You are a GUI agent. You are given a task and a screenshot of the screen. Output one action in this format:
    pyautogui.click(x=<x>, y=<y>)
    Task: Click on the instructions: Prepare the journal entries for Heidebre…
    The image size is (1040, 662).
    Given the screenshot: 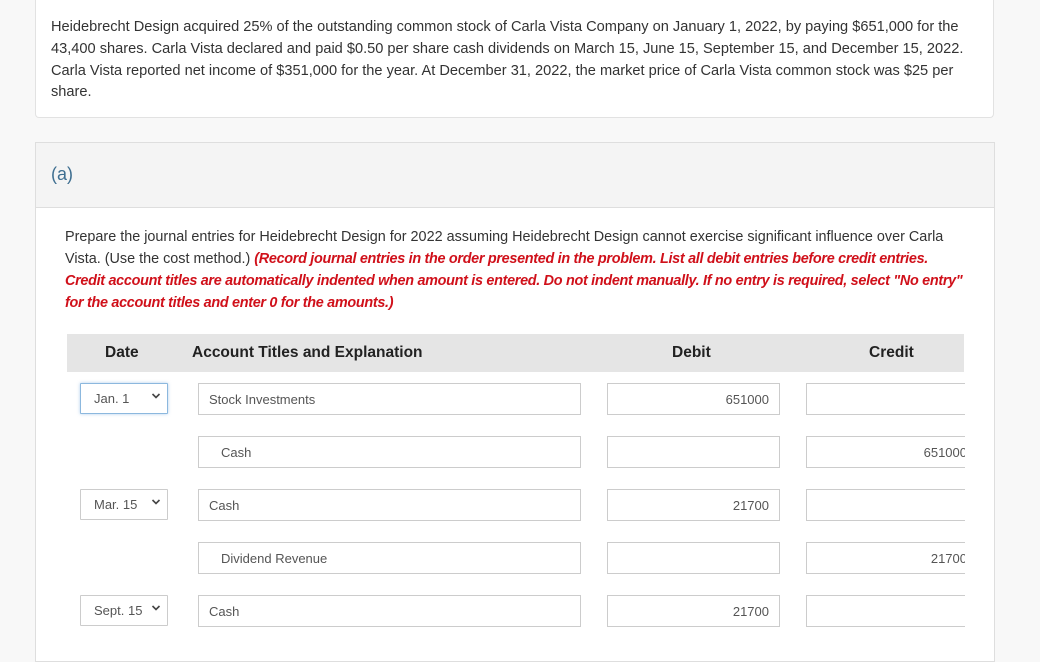 What is the action you would take?
    pyautogui.click(x=515, y=270)
    